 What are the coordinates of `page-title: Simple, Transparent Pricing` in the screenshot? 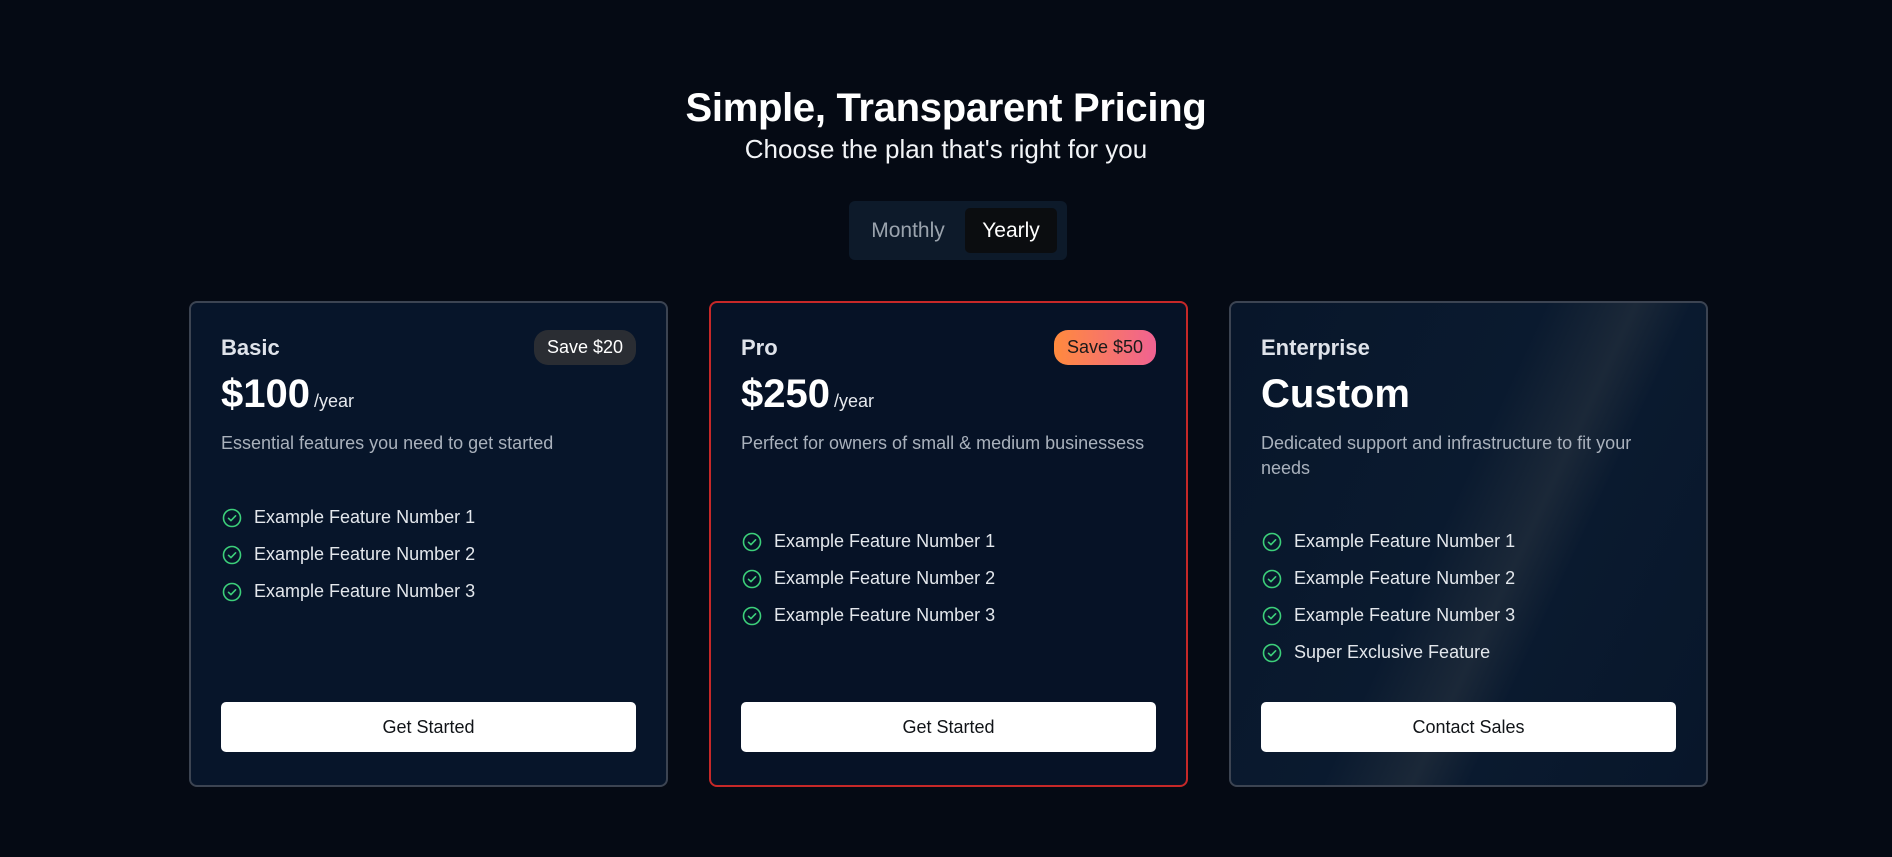 It's located at (946, 108).